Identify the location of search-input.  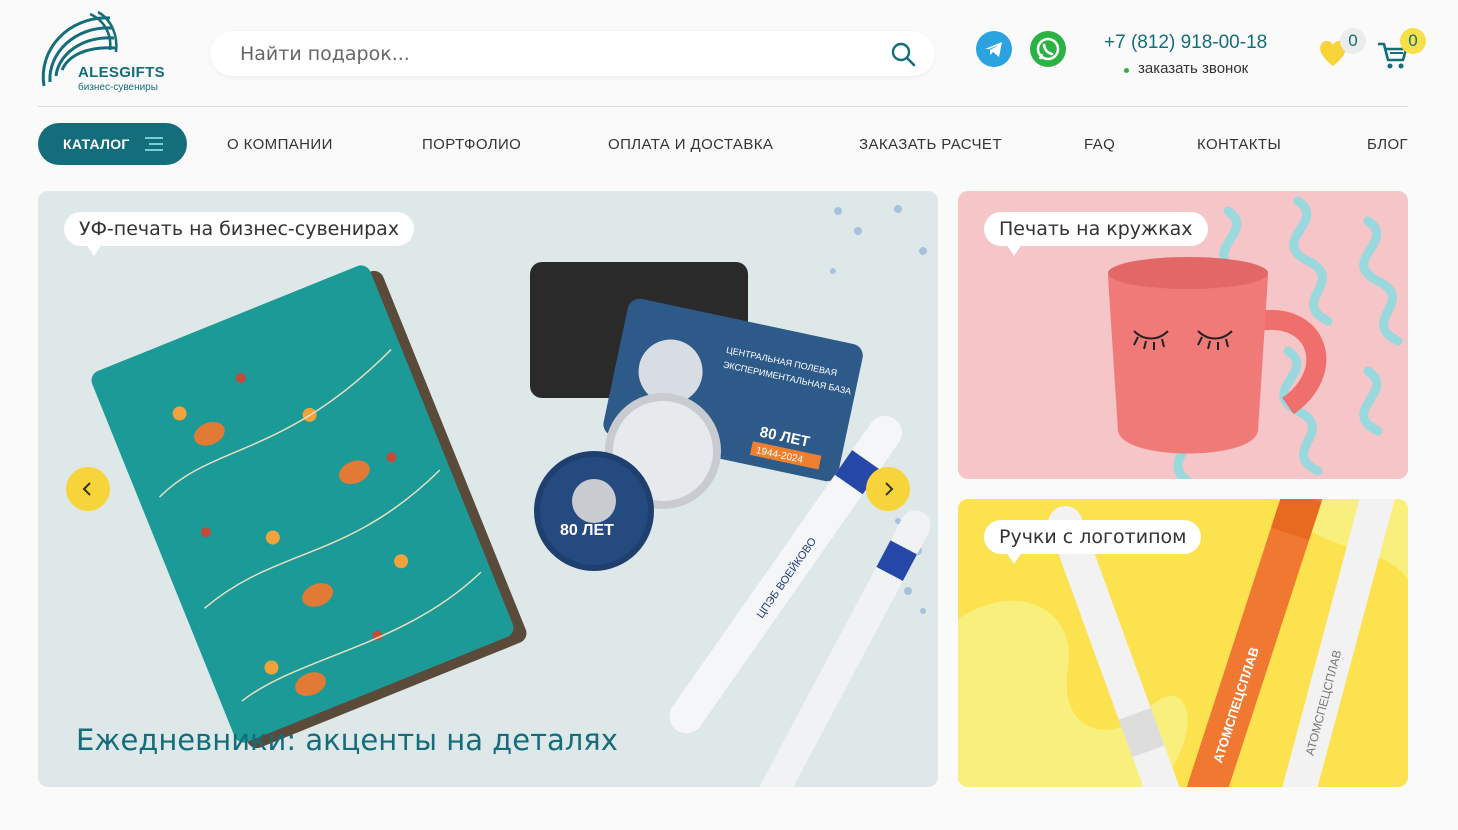
(550, 53).